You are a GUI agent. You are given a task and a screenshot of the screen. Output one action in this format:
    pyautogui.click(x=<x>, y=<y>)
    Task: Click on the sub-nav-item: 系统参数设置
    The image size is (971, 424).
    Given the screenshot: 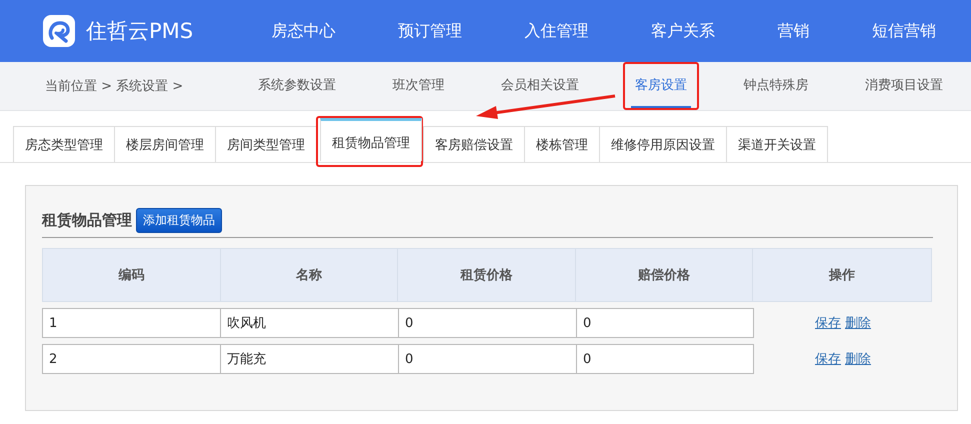 What is the action you would take?
    pyautogui.click(x=297, y=86)
    